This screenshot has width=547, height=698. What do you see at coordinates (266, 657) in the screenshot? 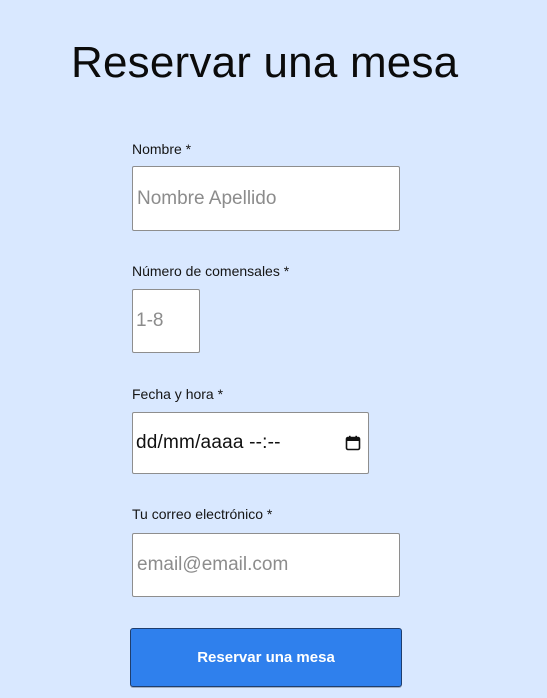
I see `reserve-button: Reservar una mesa` at bounding box center [266, 657].